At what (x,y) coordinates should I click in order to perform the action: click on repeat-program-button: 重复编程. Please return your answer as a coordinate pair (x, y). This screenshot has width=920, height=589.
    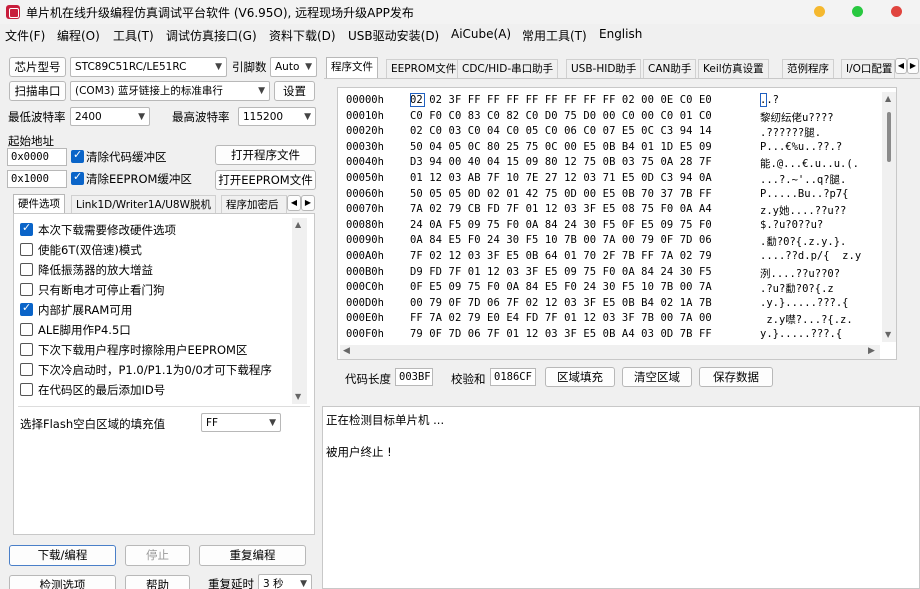
    Looking at the image, I should click on (252, 555).